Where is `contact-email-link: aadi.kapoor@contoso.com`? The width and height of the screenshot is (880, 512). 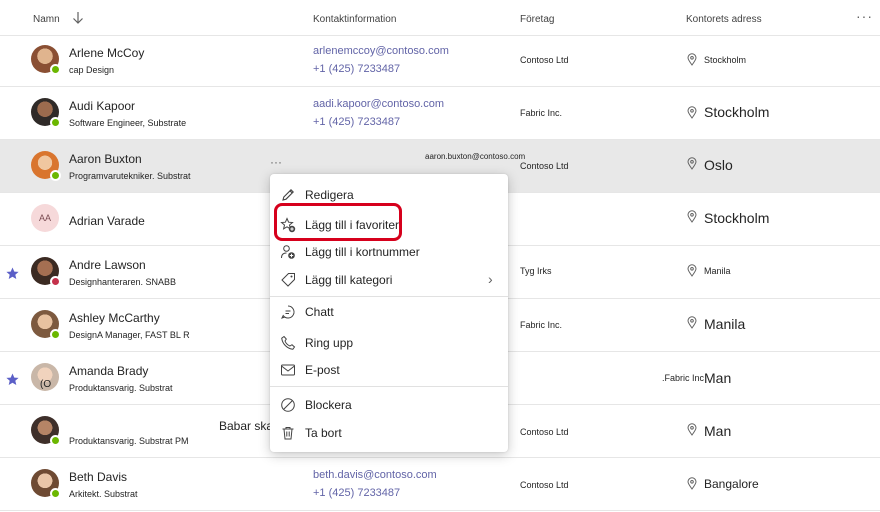 contact-email-link: aadi.kapoor@contoso.com is located at coordinates (378, 104).